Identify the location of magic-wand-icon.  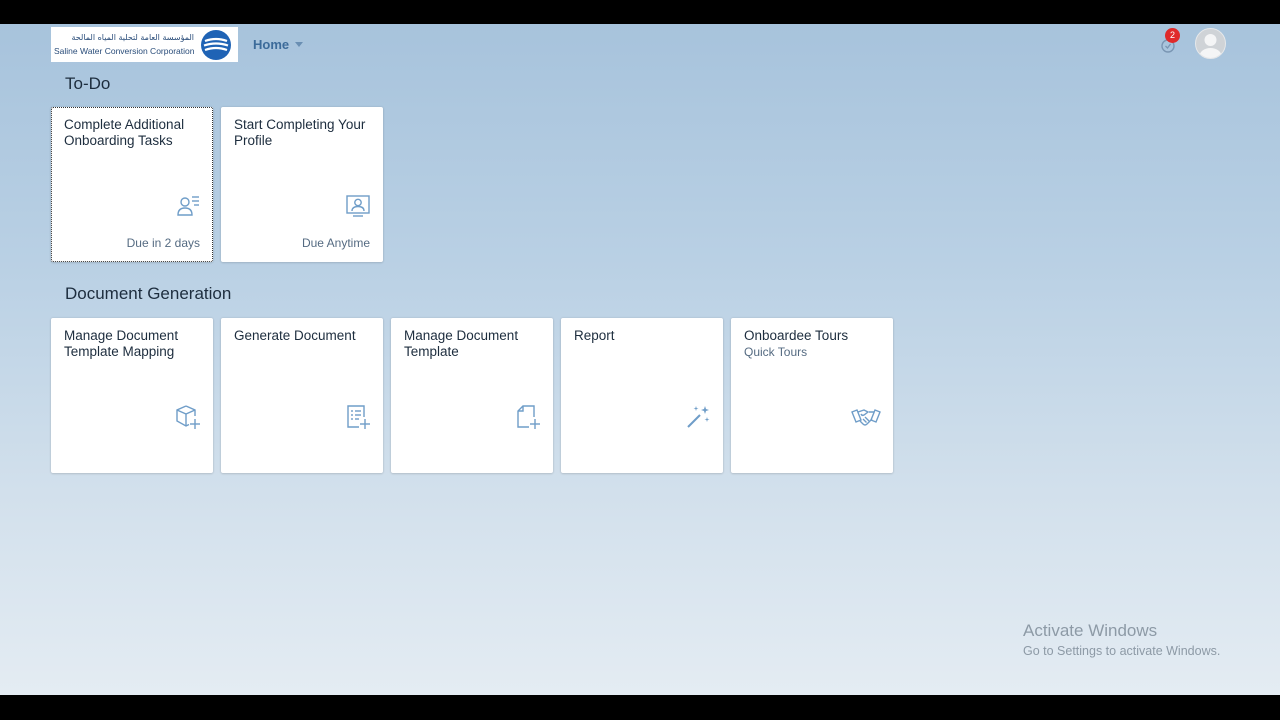
(698, 417).